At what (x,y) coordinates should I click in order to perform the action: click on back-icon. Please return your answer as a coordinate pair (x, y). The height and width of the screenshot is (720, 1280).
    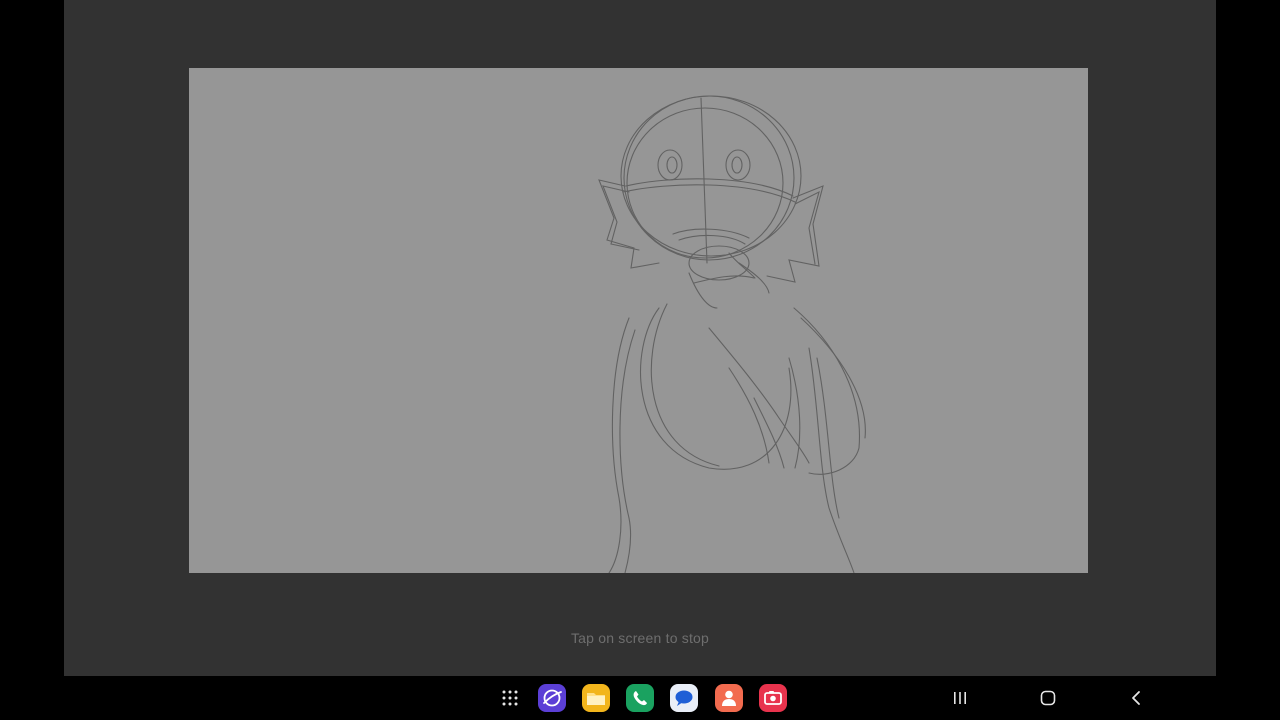
    Looking at the image, I should click on (1136, 698).